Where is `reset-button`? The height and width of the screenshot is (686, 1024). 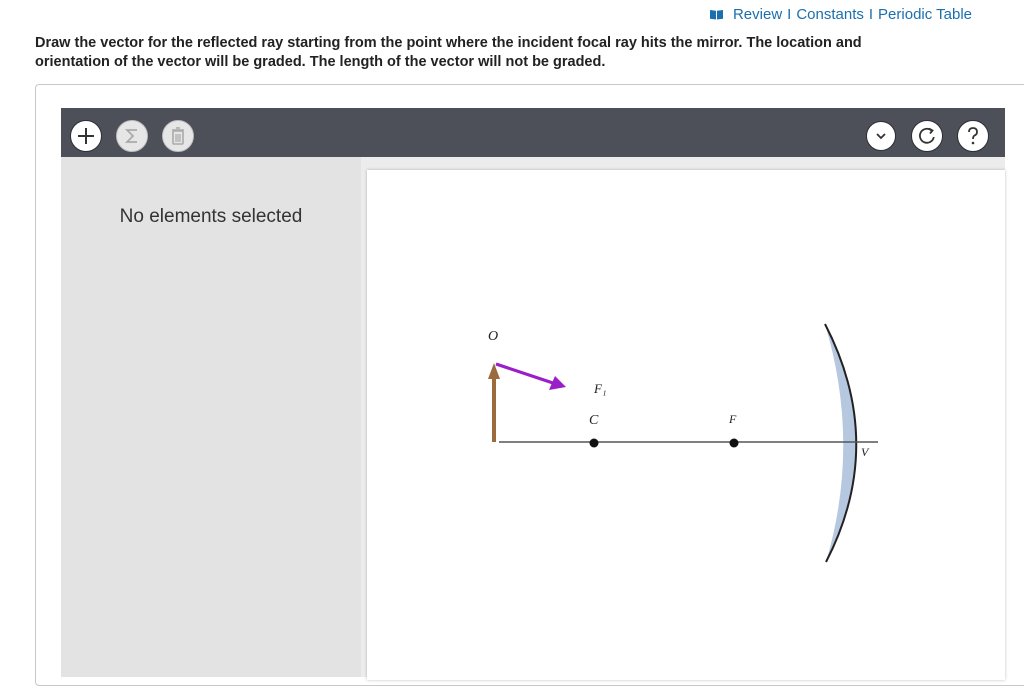 reset-button is located at coordinates (927, 136).